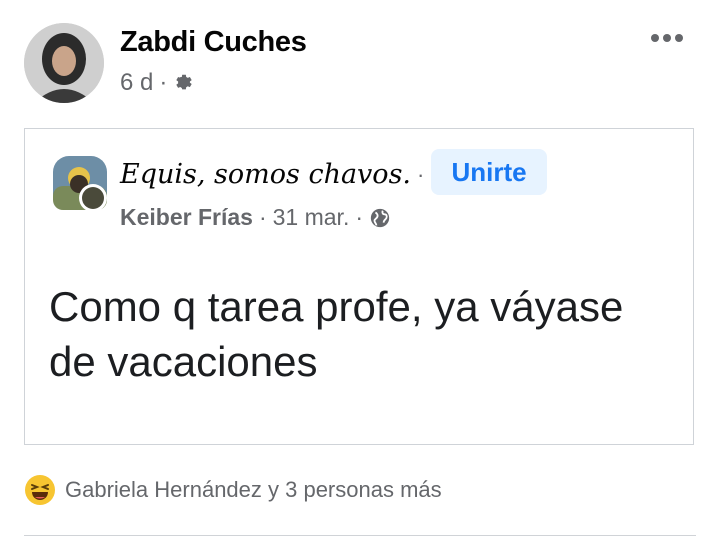  What do you see at coordinates (136, 83) in the screenshot?
I see `post-time: 6 d` at bounding box center [136, 83].